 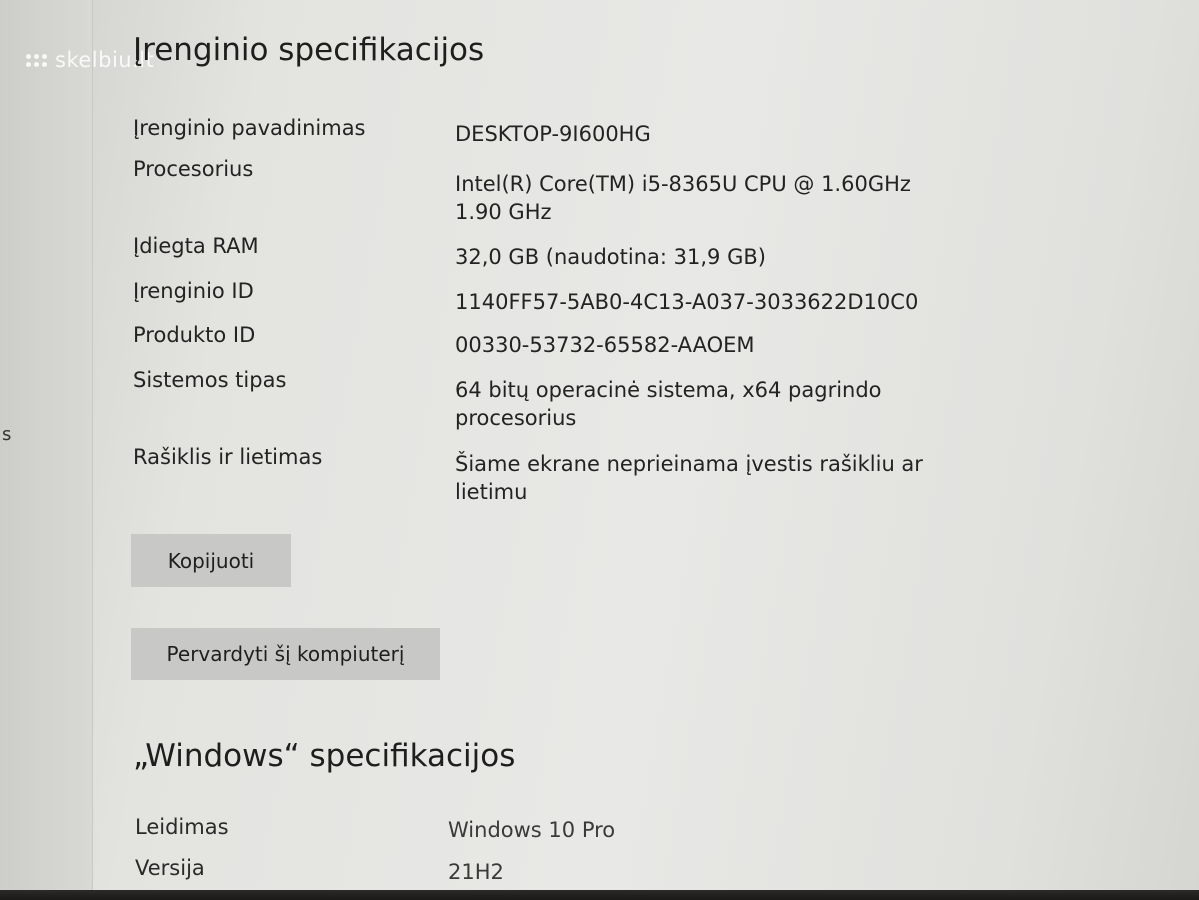 I want to click on spec-label-device-name: Įrenginio pavadinimas, so click(x=249, y=128).